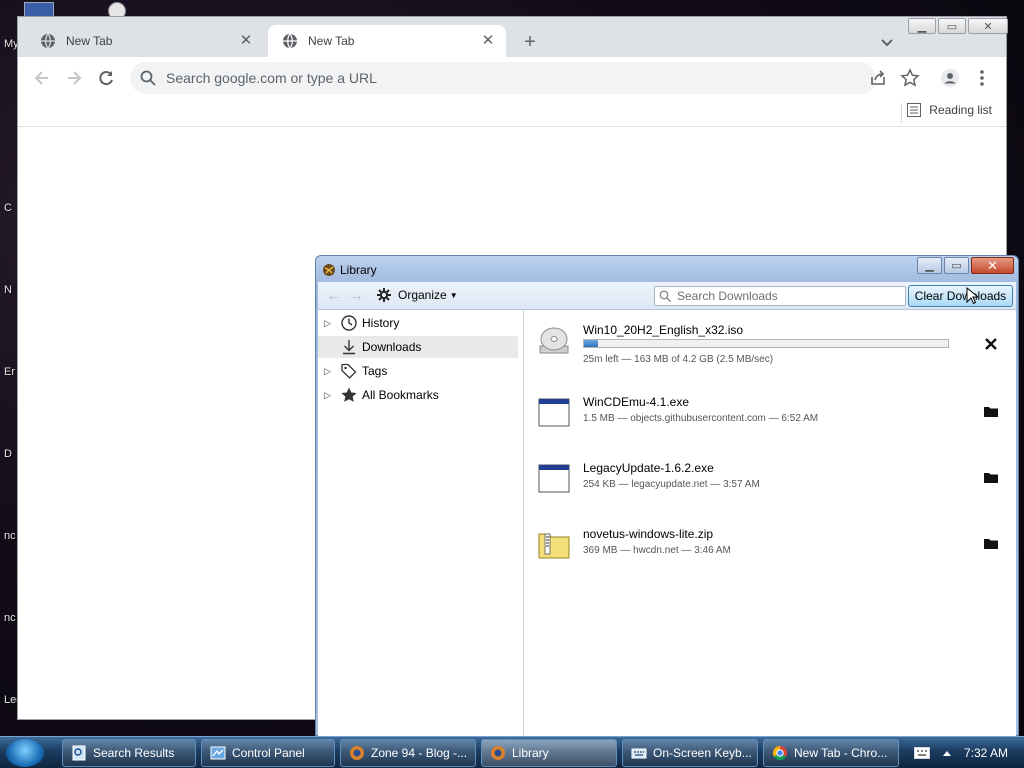  What do you see at coordinates (636, 402) in the screenshot?
I see `download-filename: WinCDEmu-4.1.exe` at bounding box center [636, 402].